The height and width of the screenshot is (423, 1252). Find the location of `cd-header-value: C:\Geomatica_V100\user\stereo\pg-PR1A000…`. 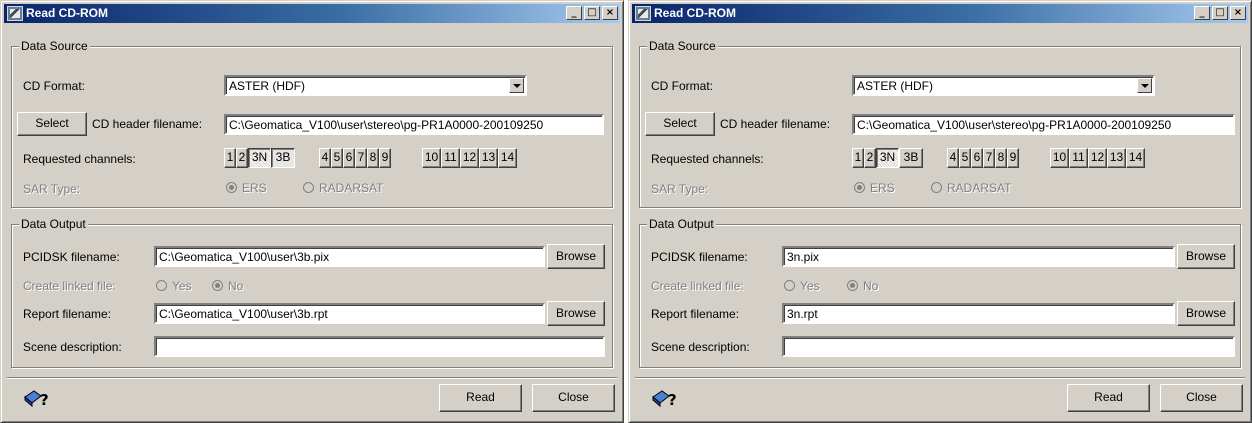

cd-header-value: C:\Geomatica_V100\user\stereo\pg-PR1A000… is located at coordinates (1014, 125).